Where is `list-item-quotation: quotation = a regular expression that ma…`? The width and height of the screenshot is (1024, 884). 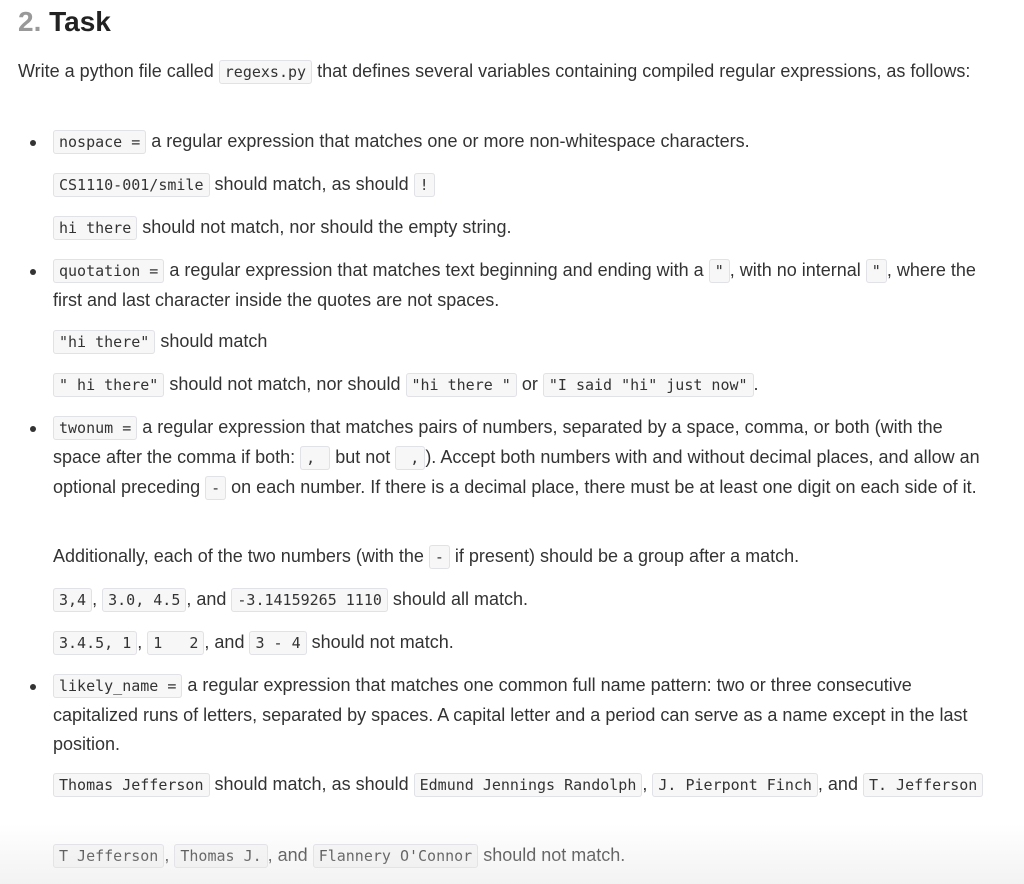 list-item-quotation: quotation = a regular expression that ma… is located at coordinates (505, 285).